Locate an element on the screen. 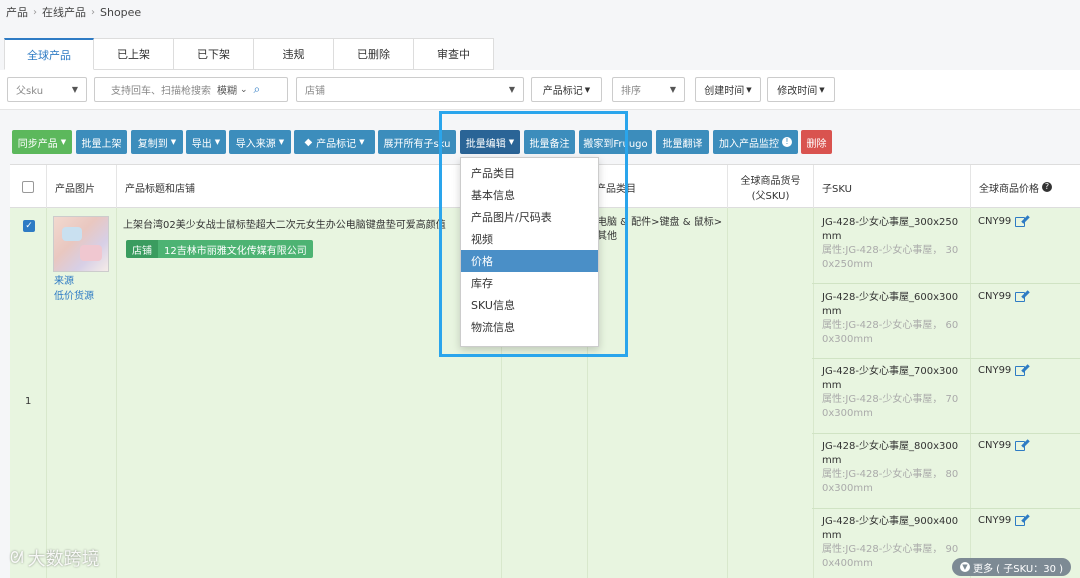  select-all-cell is located at coordinates (28, 187).